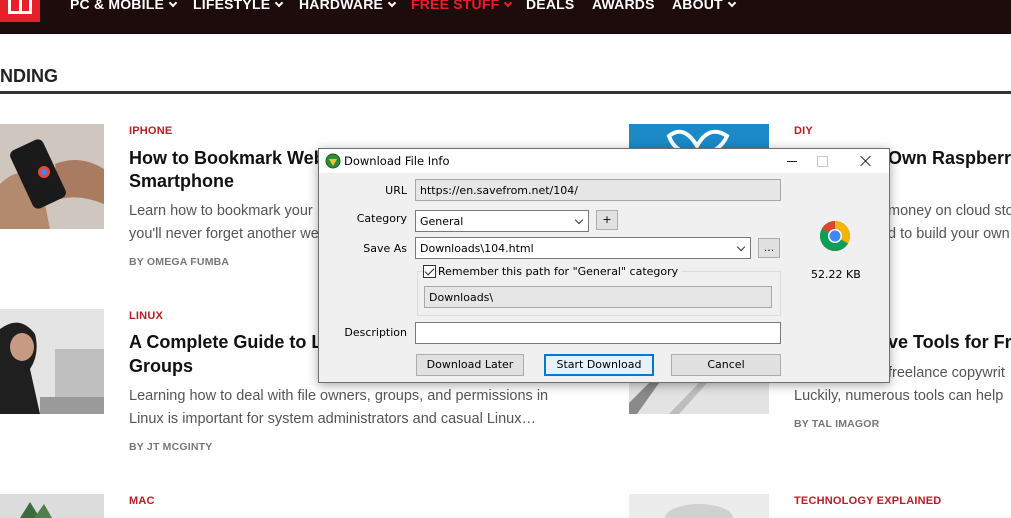 This screenshot has height=518, width=1011. Describe the element at coordinates (599, 365) in the screenshot. I see `start-download-button: Start Download` at that location.